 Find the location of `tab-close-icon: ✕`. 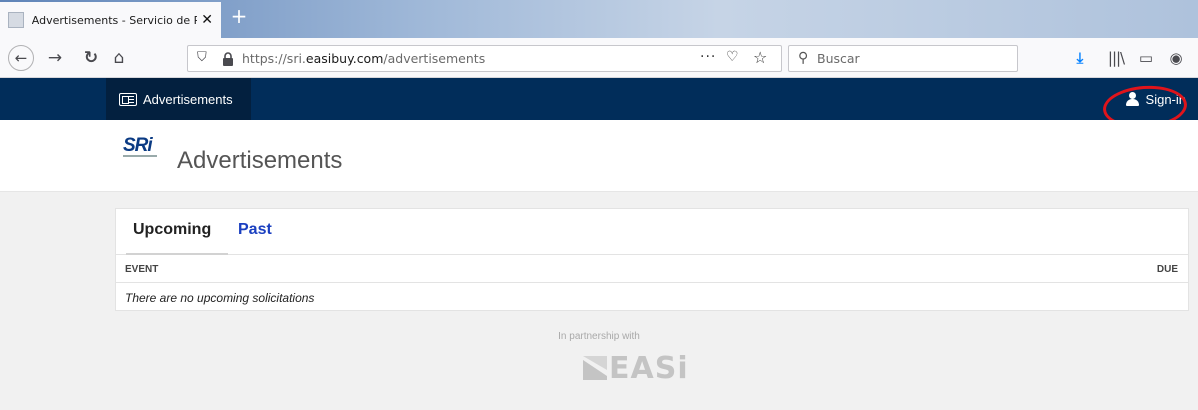

tab-close-icon: ✕ is located at coordinates (207, 20).